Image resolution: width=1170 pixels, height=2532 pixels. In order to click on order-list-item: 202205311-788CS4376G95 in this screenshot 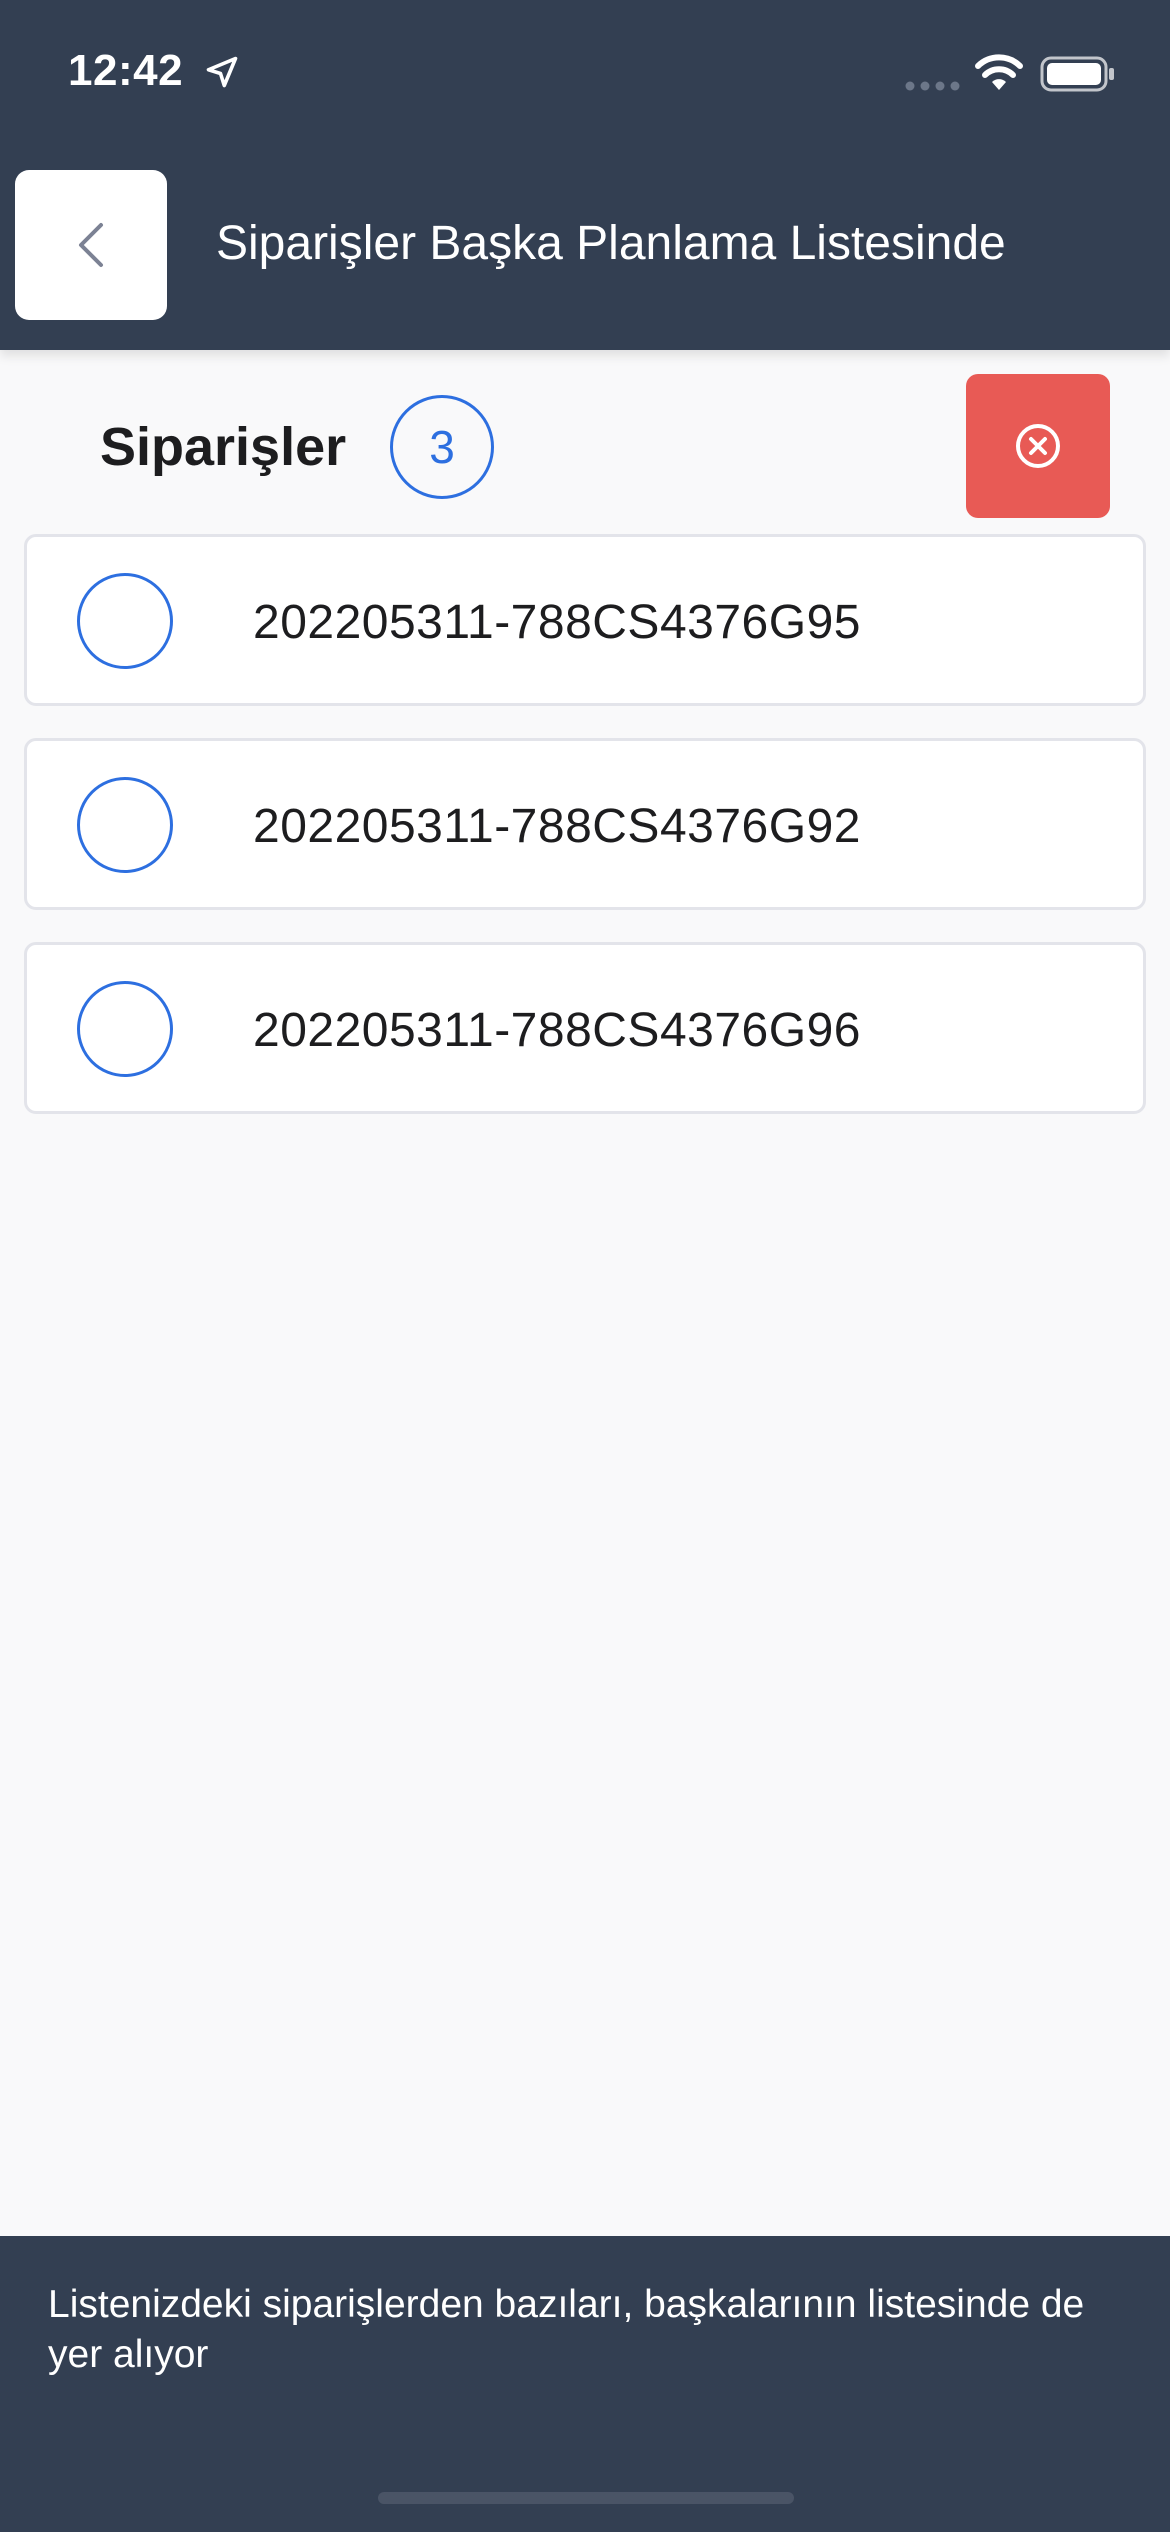, I will do `click(585, 620)`.